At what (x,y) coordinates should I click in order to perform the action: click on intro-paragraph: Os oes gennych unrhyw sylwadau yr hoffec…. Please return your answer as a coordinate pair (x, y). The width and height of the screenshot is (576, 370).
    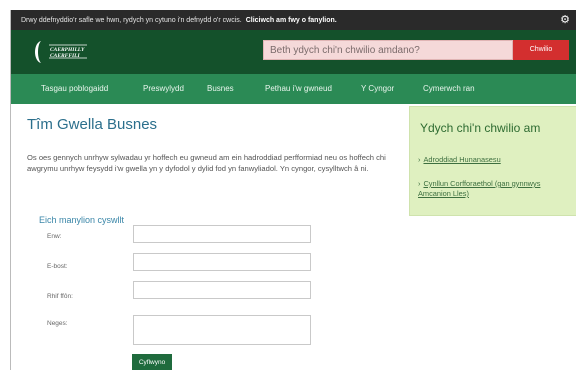
    Looking at the image, I should click on (206, 163).